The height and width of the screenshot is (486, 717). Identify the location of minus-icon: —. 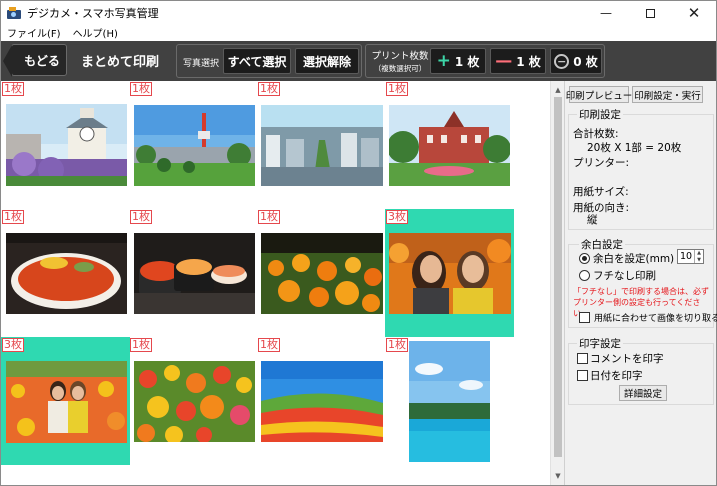
(504, 60).